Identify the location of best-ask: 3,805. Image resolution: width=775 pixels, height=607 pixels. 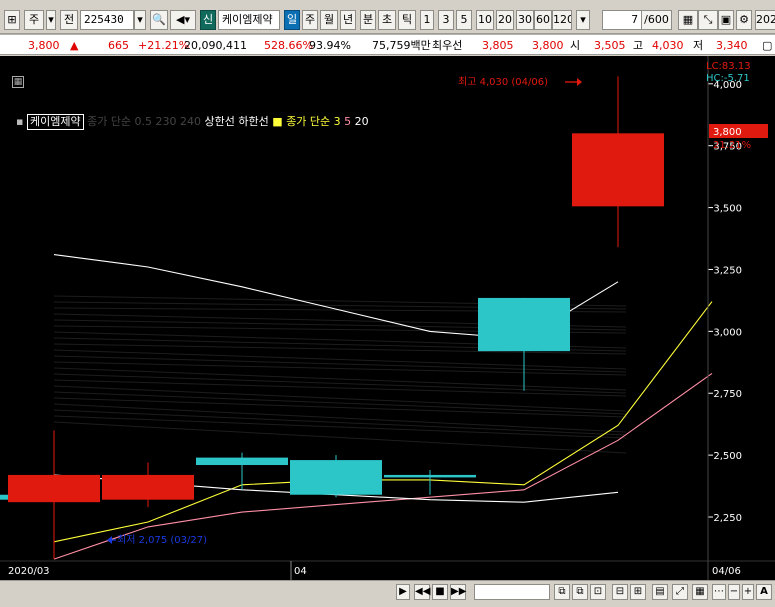
(498, 45).